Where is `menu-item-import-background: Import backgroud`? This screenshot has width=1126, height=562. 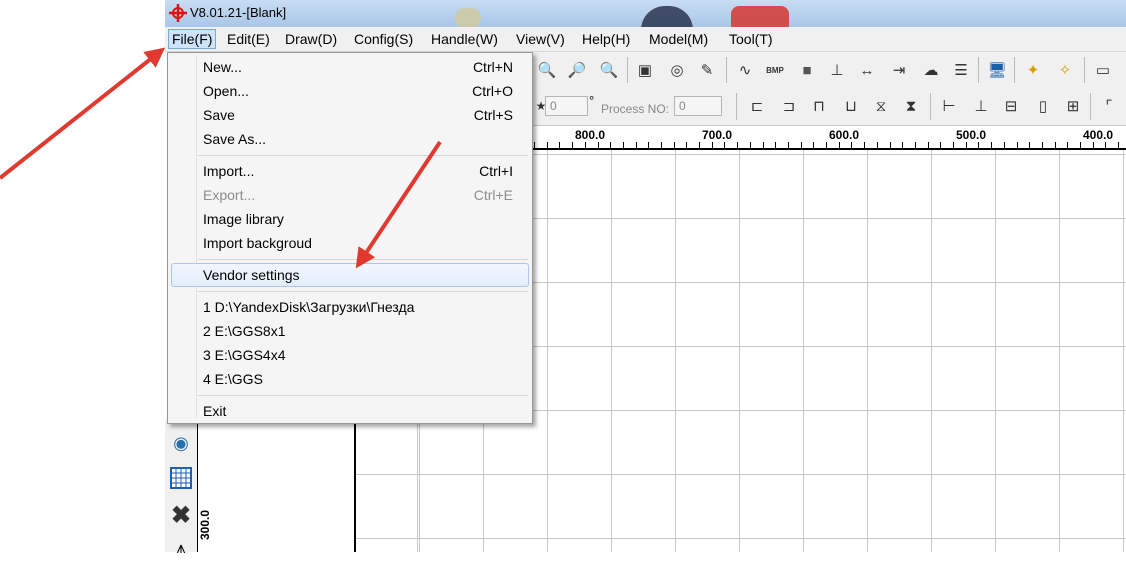
menu-item-import-background: Import backgroud is located at coordinates (257, 243).